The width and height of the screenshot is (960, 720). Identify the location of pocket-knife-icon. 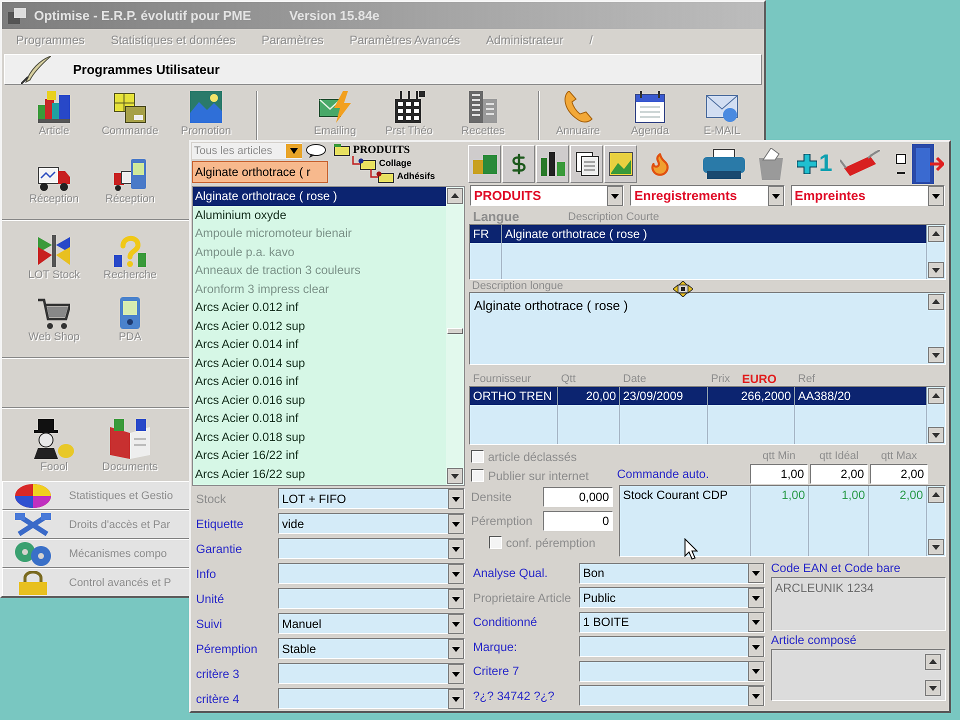
(860, 164).